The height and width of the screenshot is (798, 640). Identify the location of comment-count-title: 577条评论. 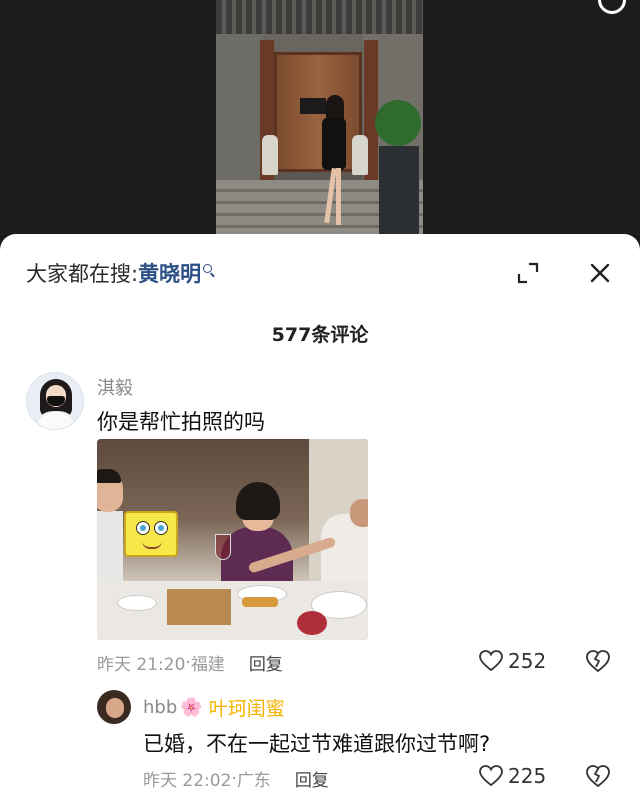
(320, 335).